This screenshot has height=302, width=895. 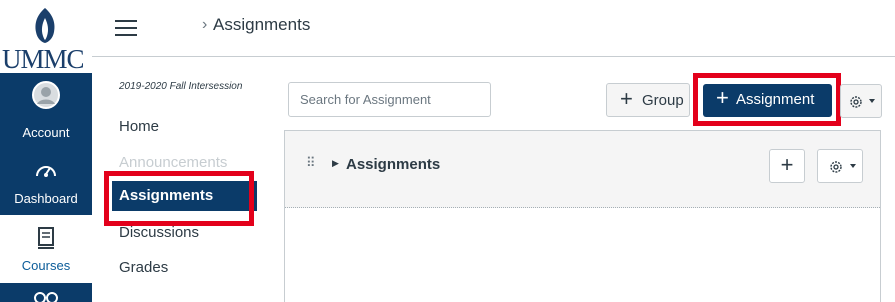 I want to click on group-settings-button, so click(x=840, y=166).